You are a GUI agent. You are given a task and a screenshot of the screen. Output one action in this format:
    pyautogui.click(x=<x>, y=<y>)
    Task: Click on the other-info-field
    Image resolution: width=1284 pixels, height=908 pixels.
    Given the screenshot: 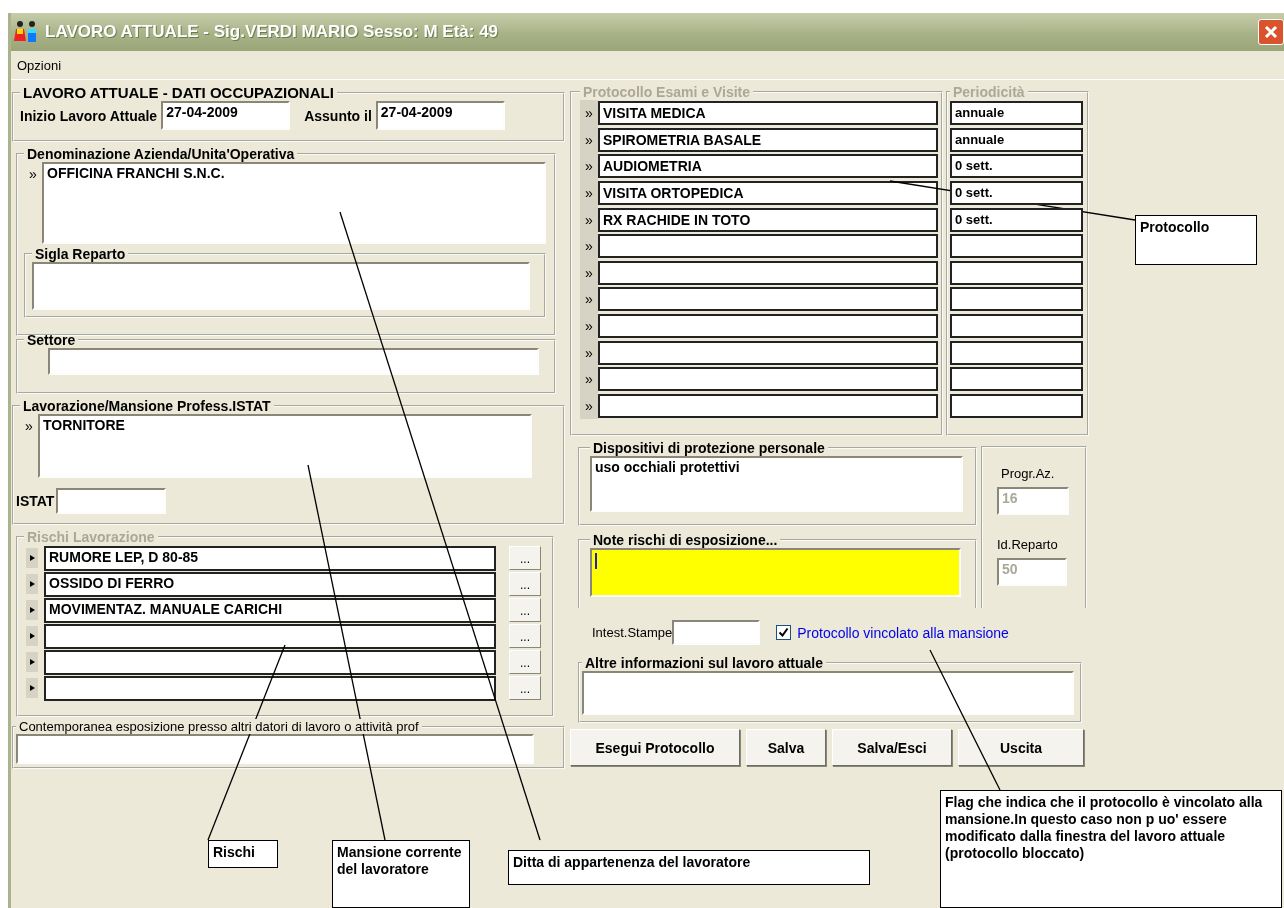 What is the action you would take?
    pyautogui.click(x=828, y=693)
    